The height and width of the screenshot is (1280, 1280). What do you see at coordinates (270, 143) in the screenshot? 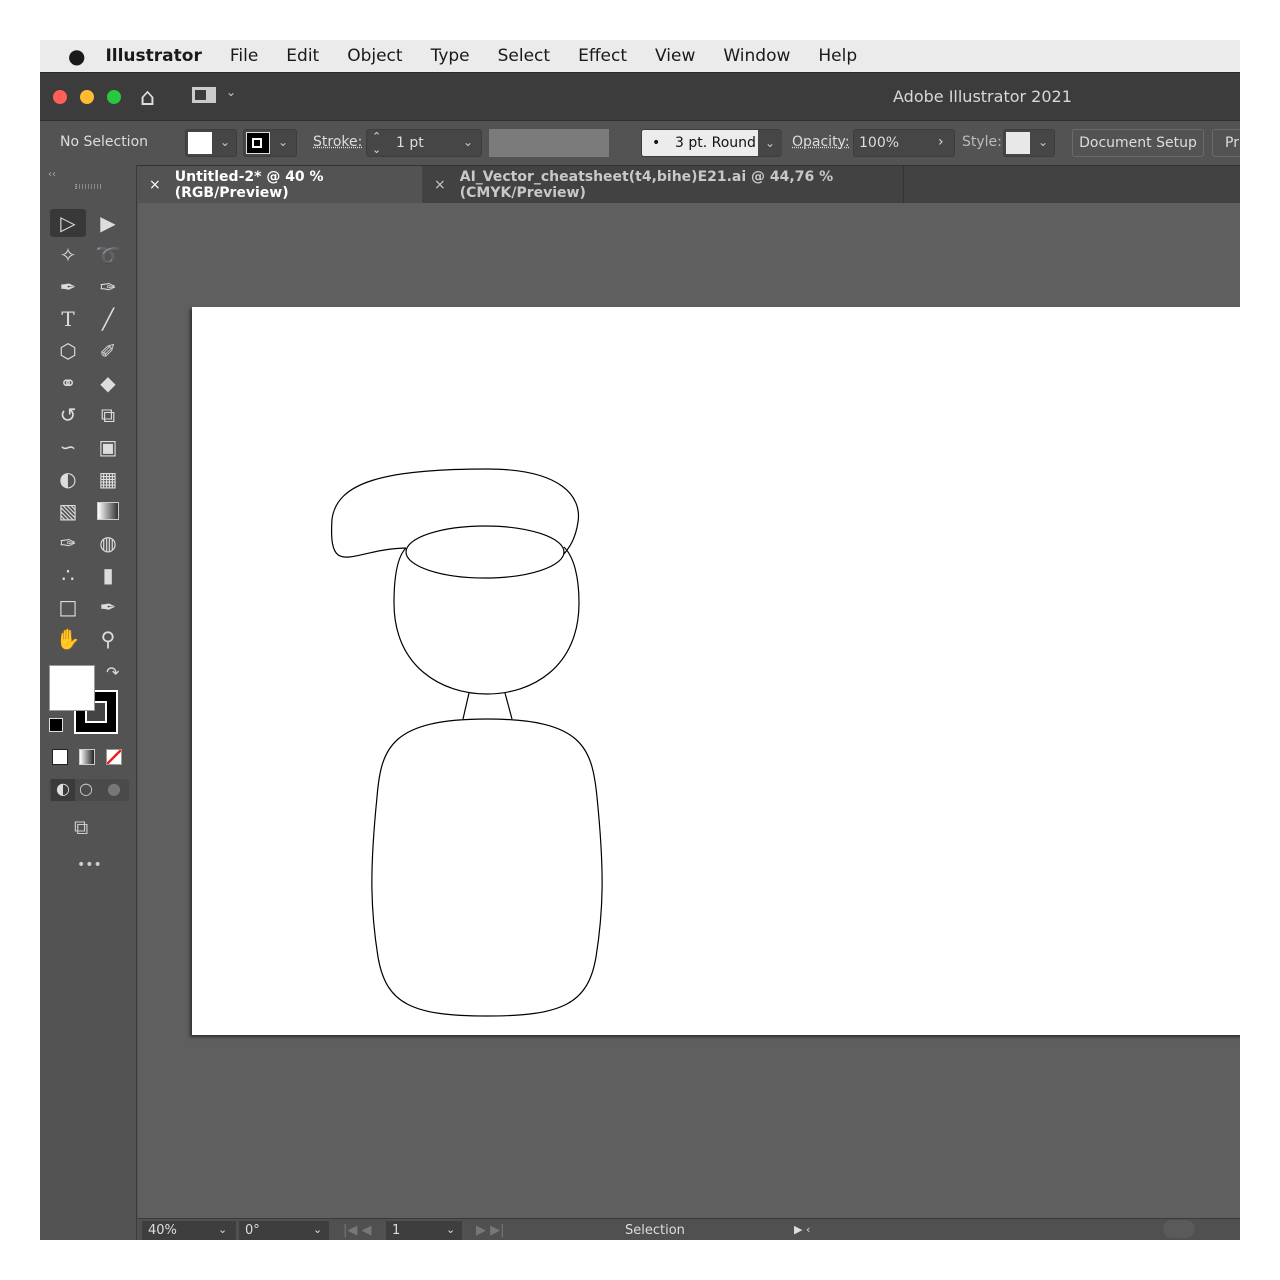
I see `stroke-color-dropdown: ⌄` at bounding box center [270, 143].